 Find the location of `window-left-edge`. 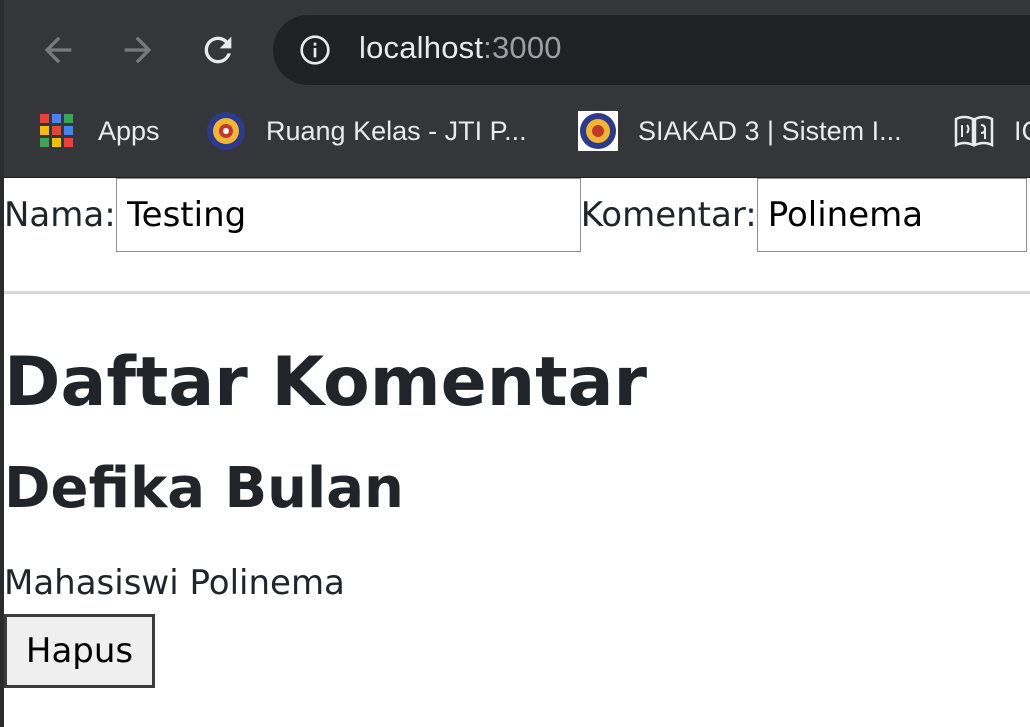

window-left-edge is located at coordinates (2, 363).